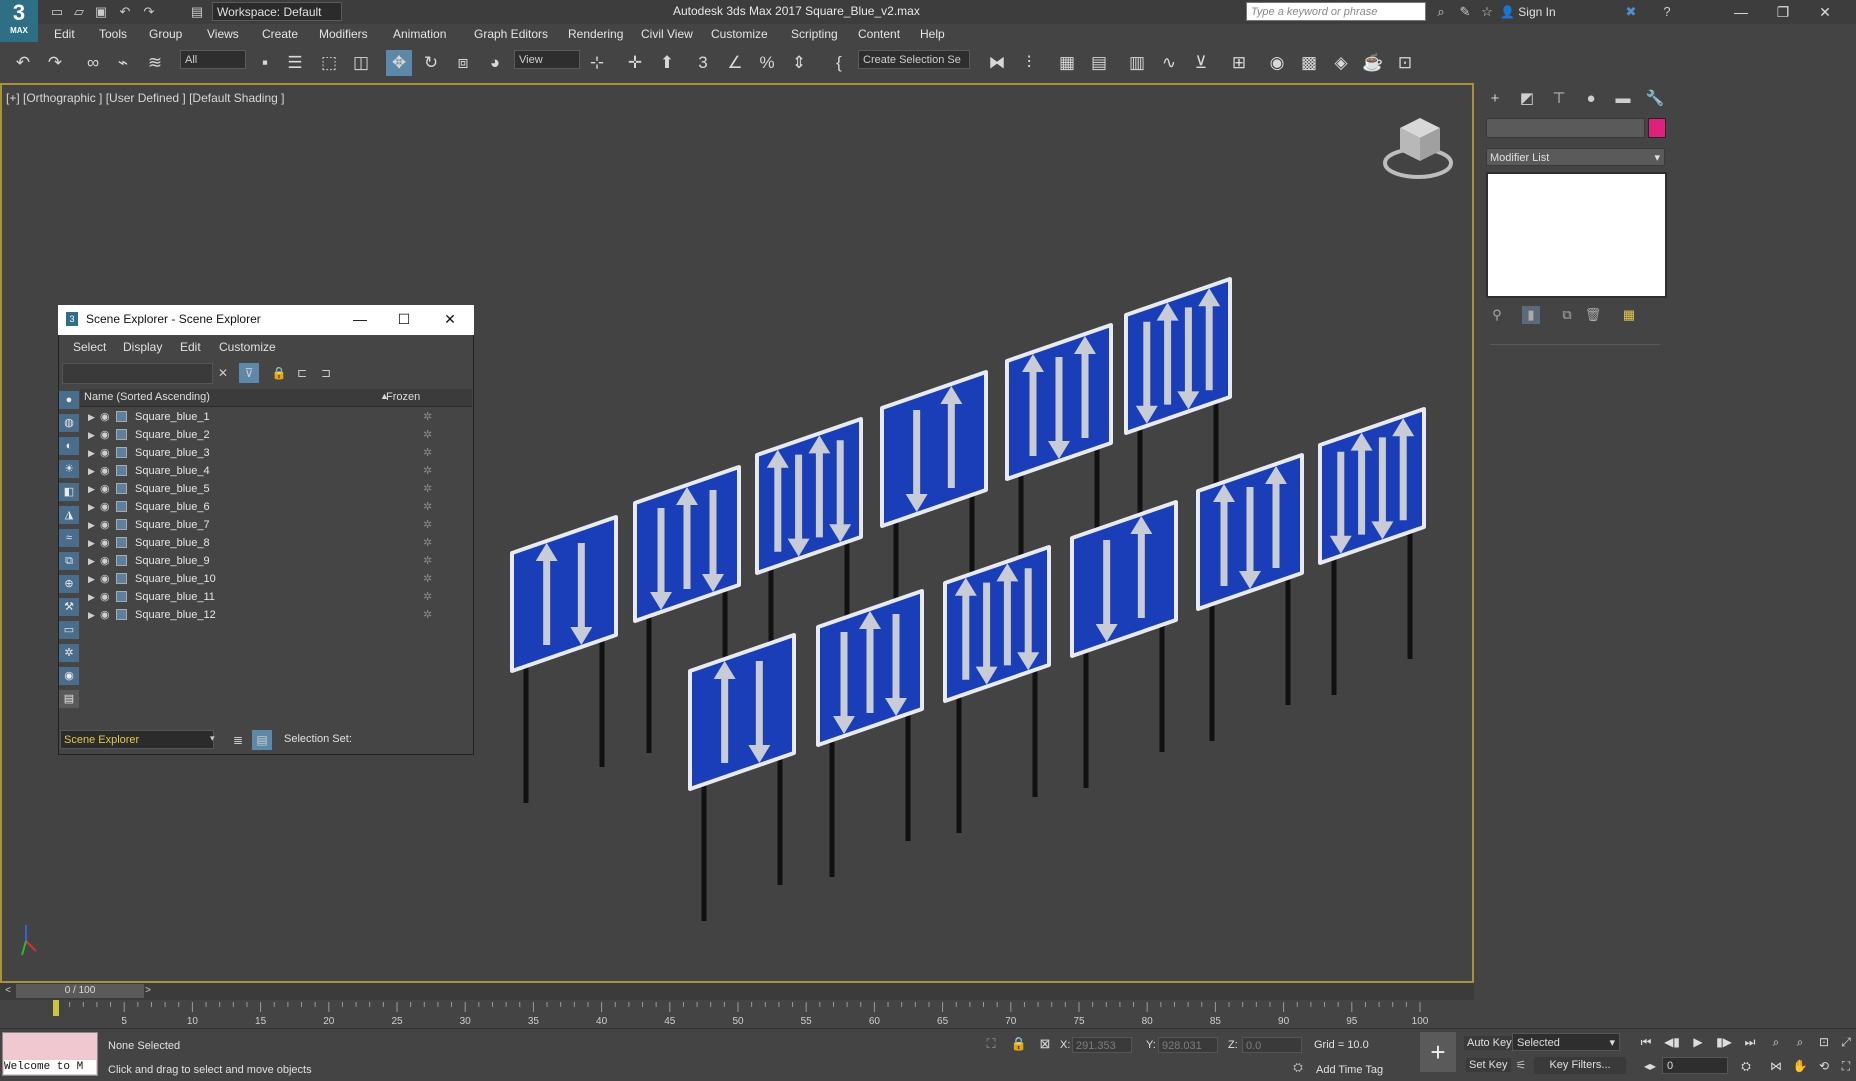 The image size is (1856, 1081). I want to click on schematic-view-icon: ⊞, so click(1239, 63).